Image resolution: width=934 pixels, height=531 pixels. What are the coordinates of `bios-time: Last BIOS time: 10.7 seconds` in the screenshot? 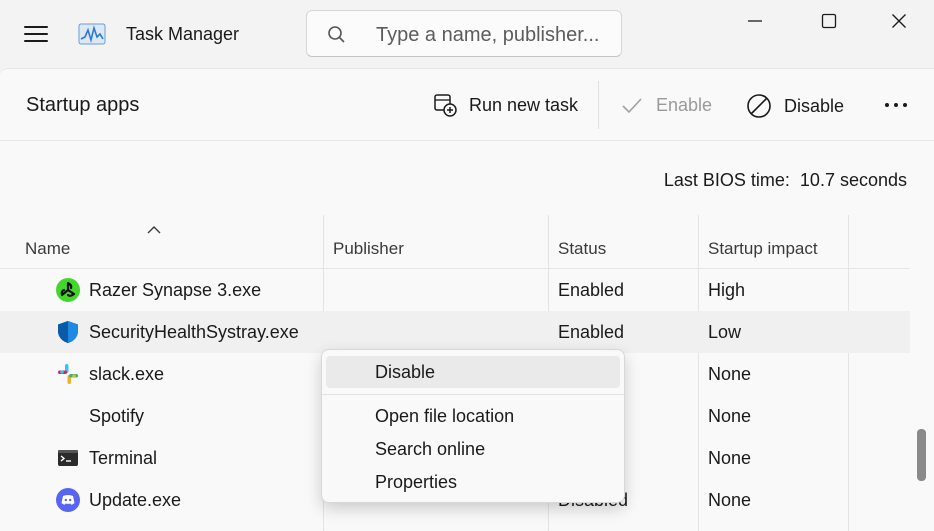 It's located at (785, 180).